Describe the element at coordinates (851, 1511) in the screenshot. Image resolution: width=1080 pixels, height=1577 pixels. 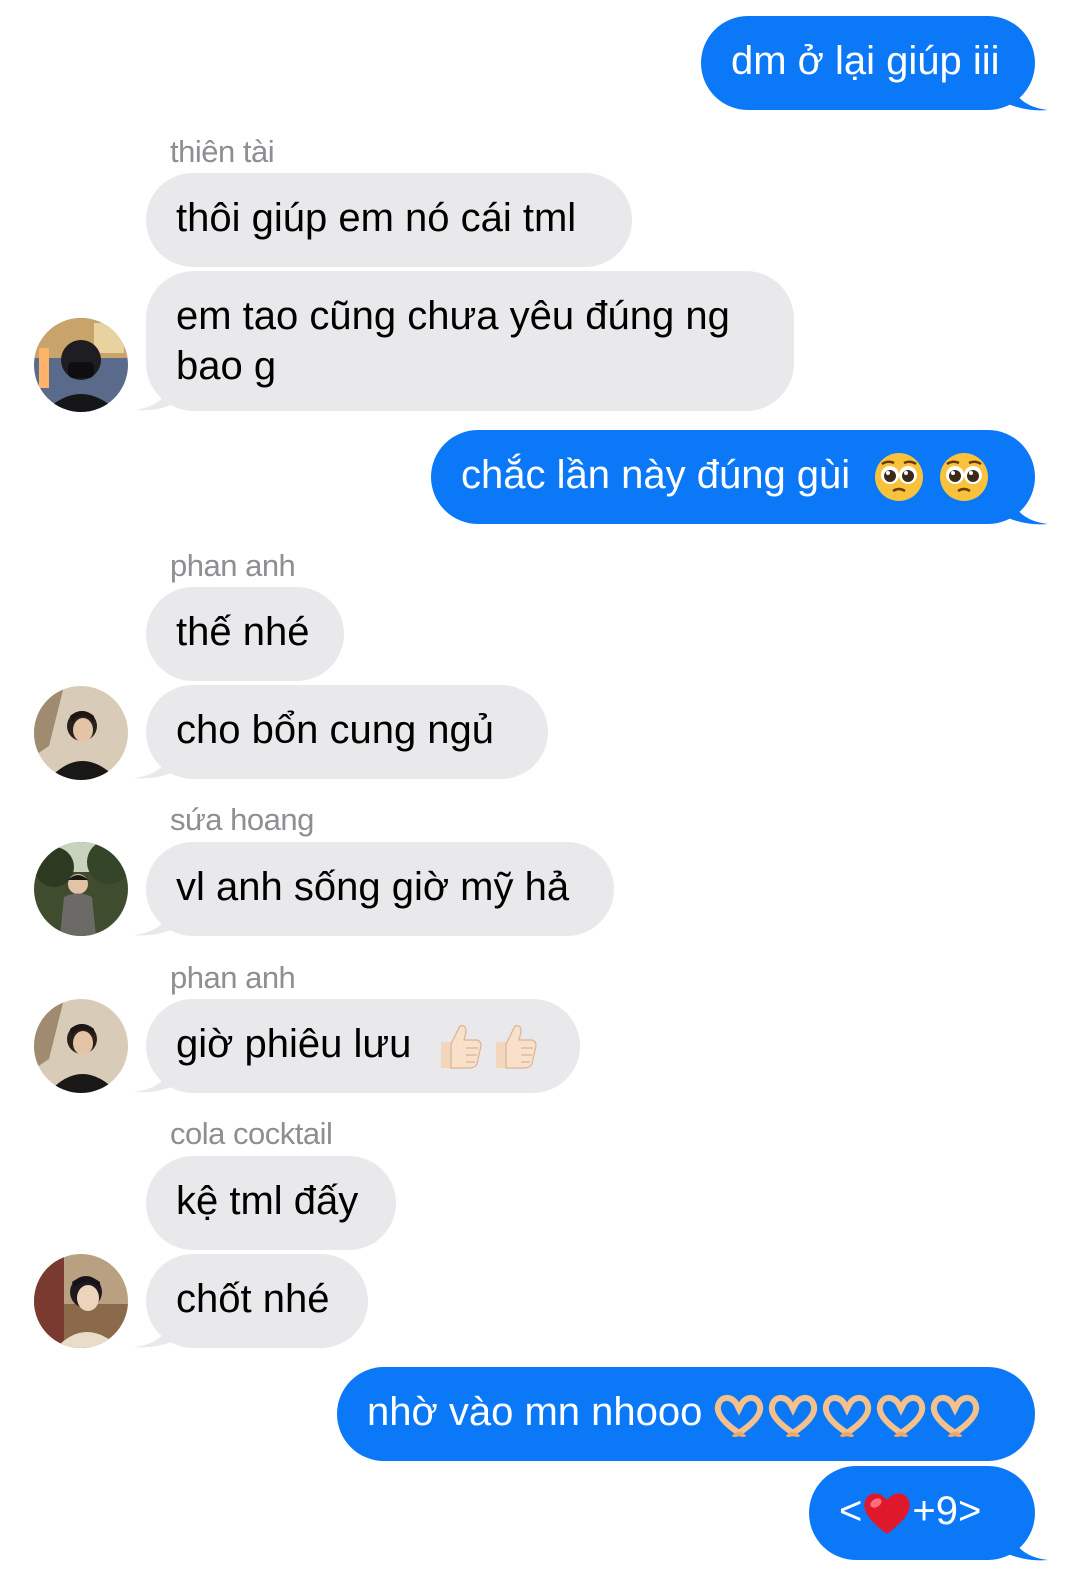
I see `message-text-before: <` at that location.